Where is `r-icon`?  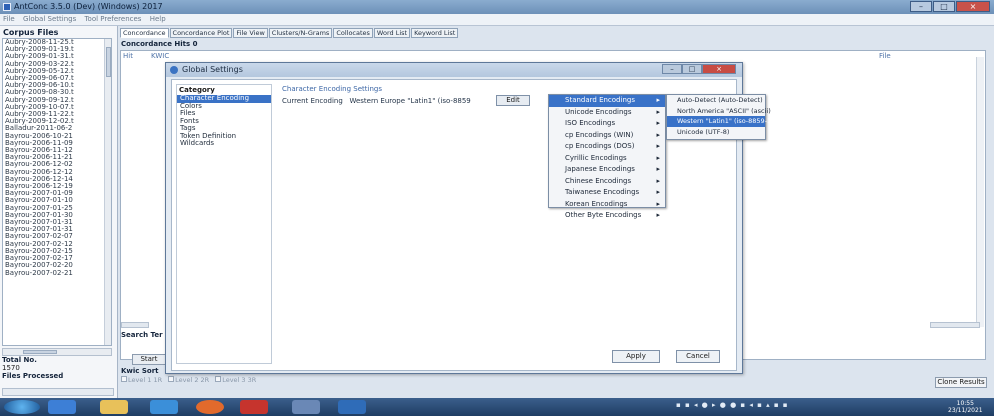 r-icon is located at coordinates (254, 407).